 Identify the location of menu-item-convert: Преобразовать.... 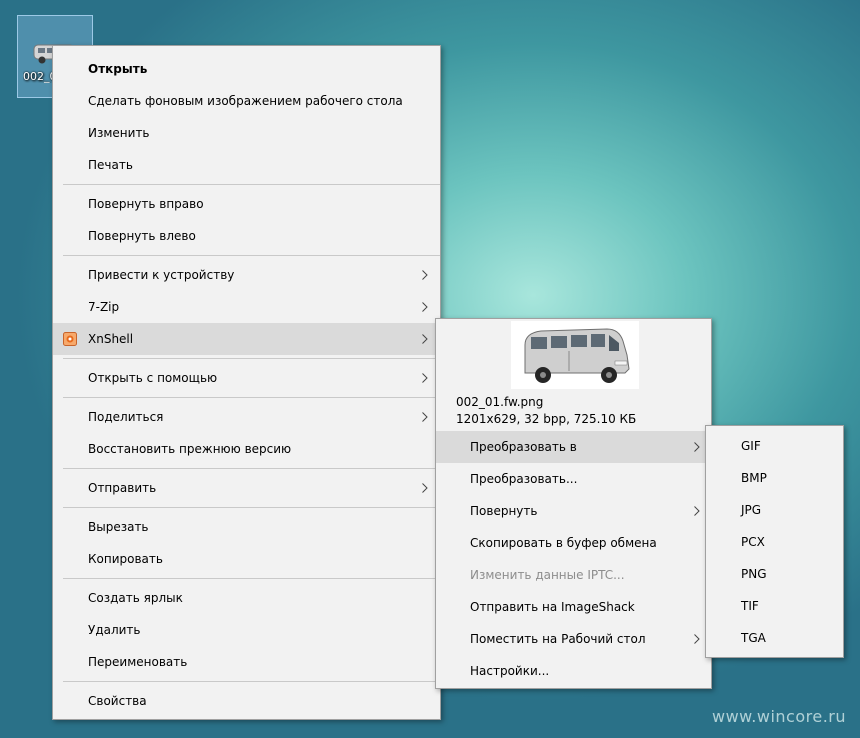
(573, 479).